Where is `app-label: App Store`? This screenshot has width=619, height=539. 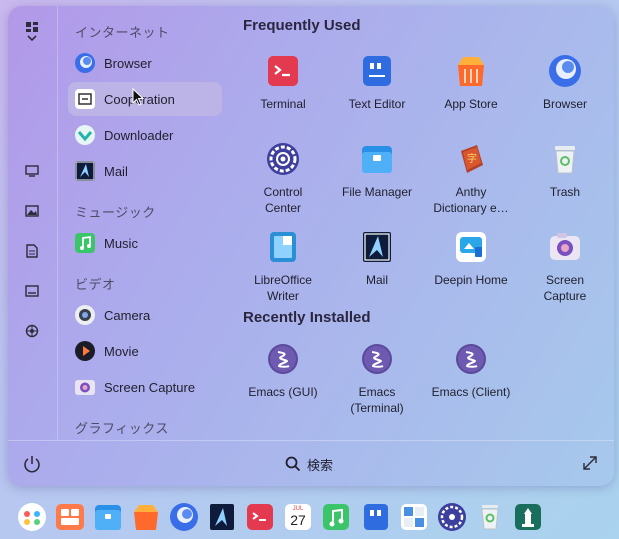 app-label: App Store is located at coordinates (471, 104).